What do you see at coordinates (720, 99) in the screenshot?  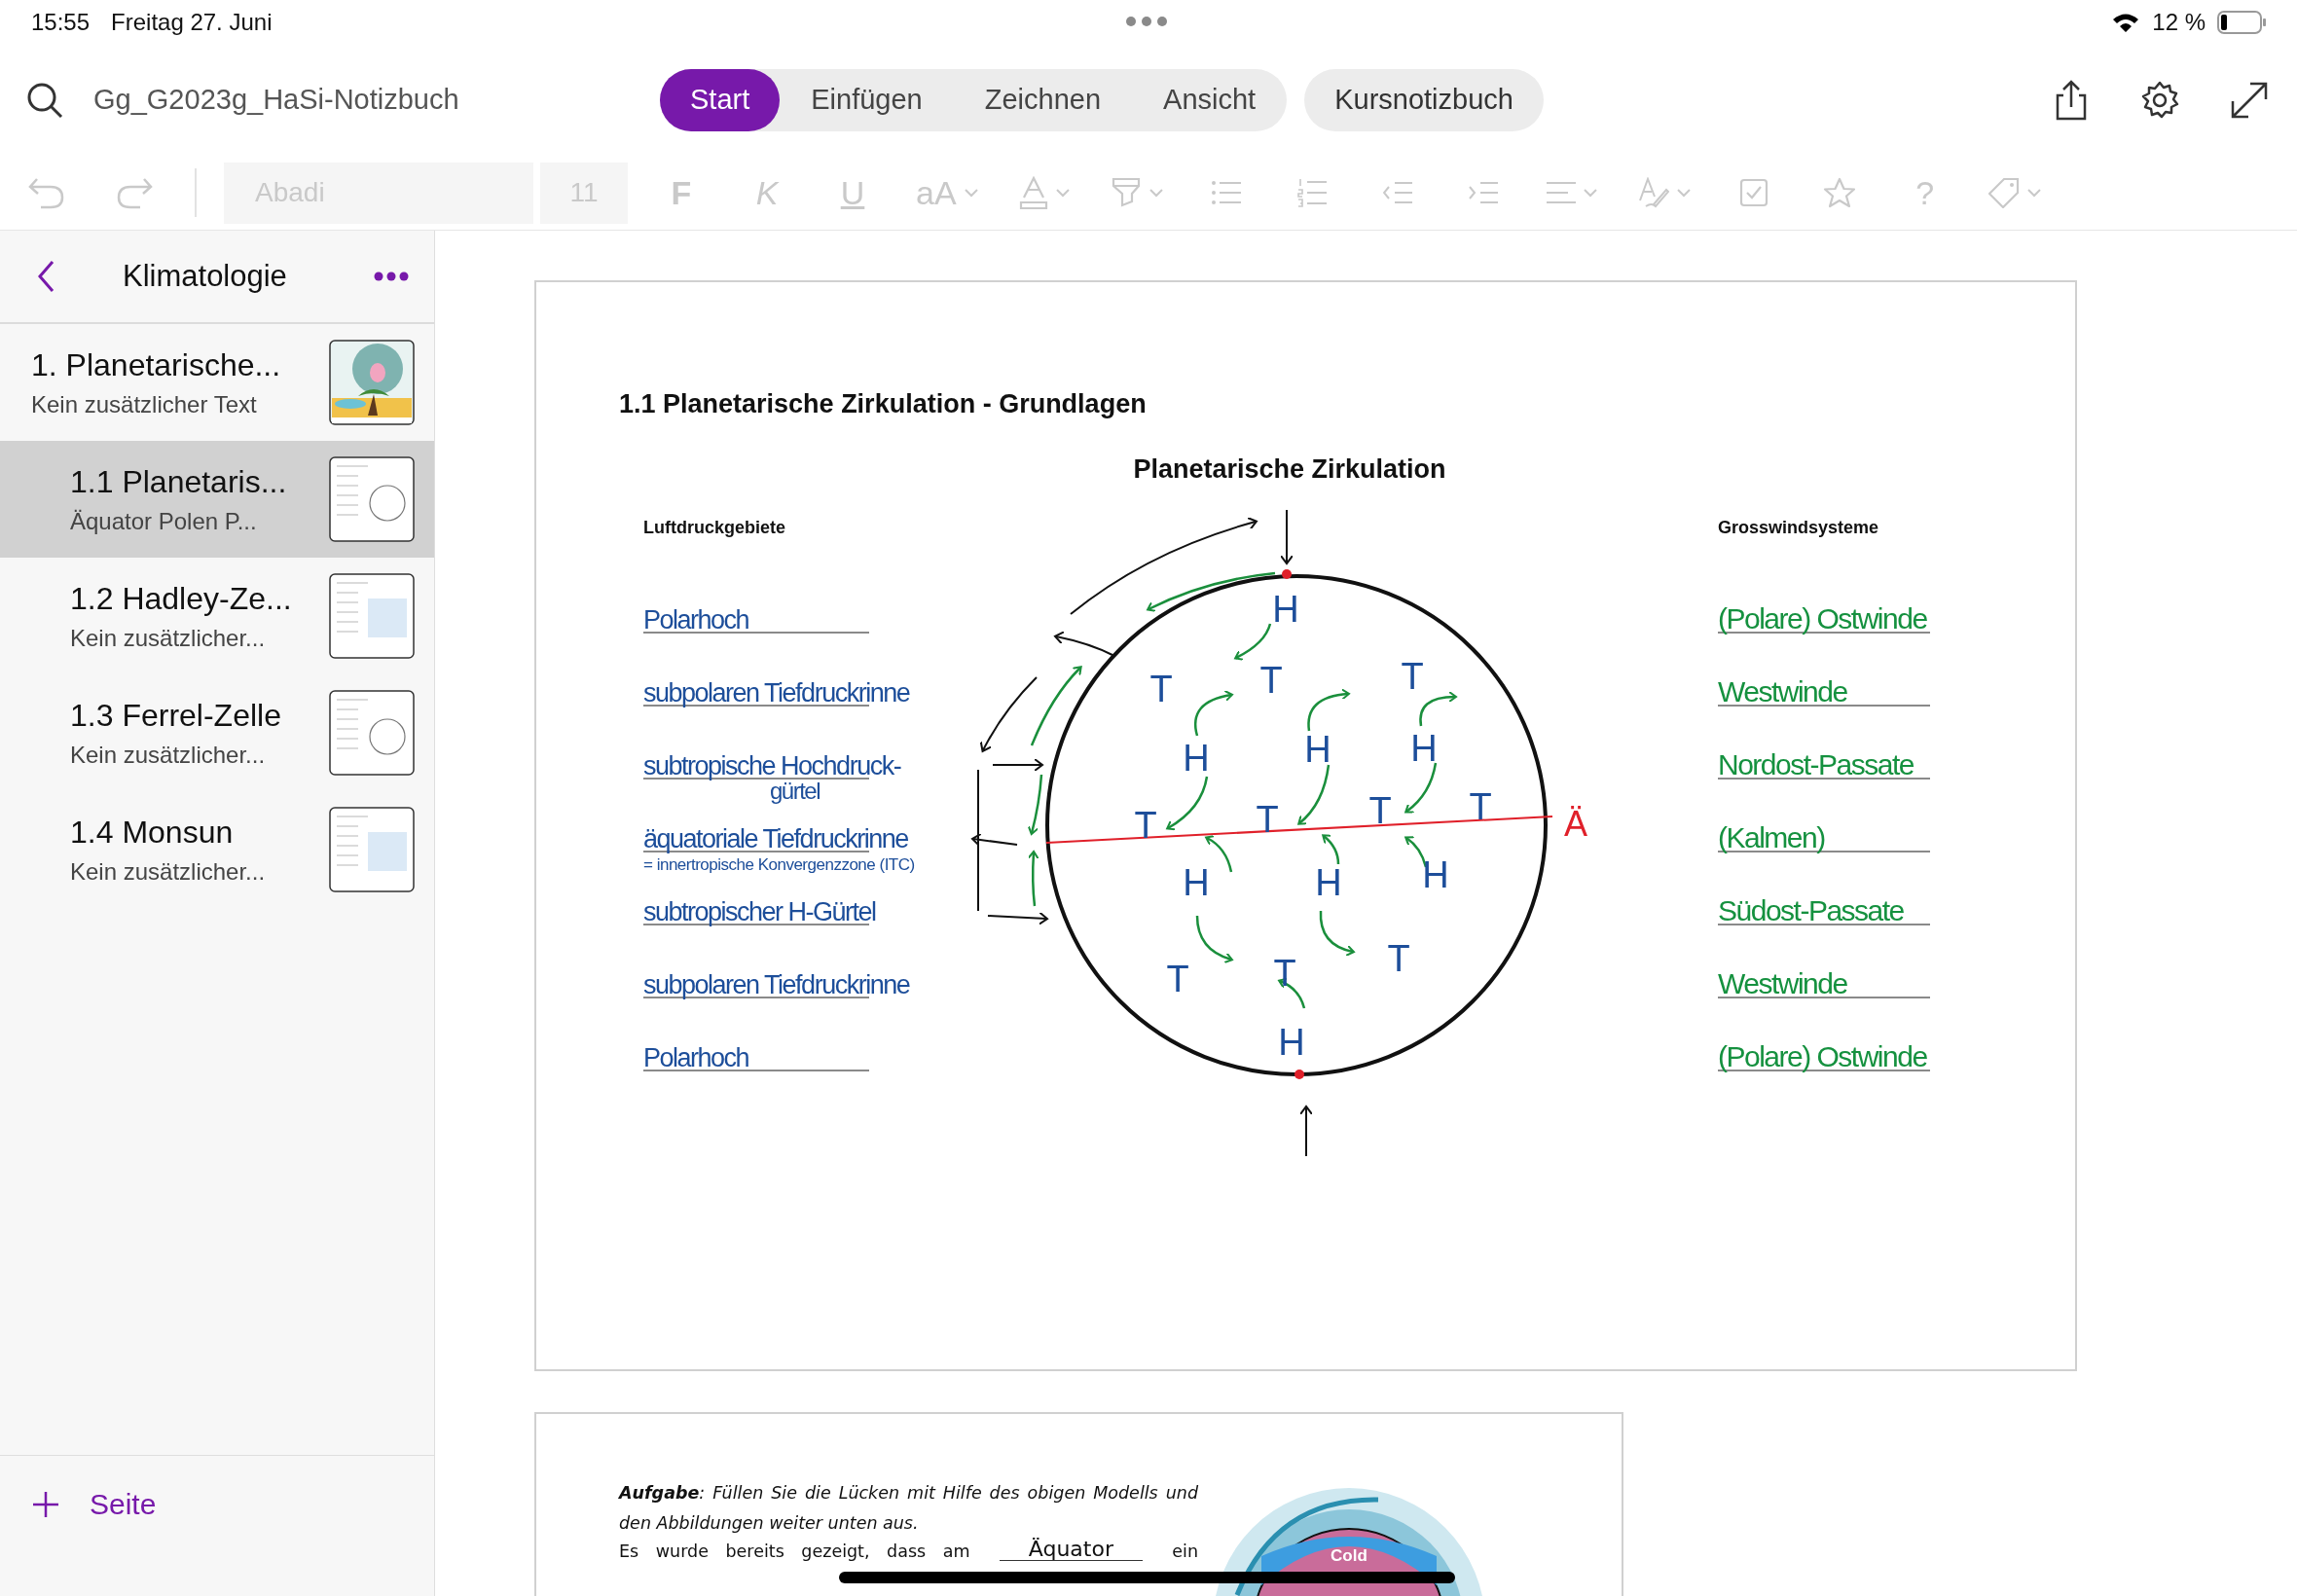 I see `ribbon-tab: Start` at bounding box center [720, 99].